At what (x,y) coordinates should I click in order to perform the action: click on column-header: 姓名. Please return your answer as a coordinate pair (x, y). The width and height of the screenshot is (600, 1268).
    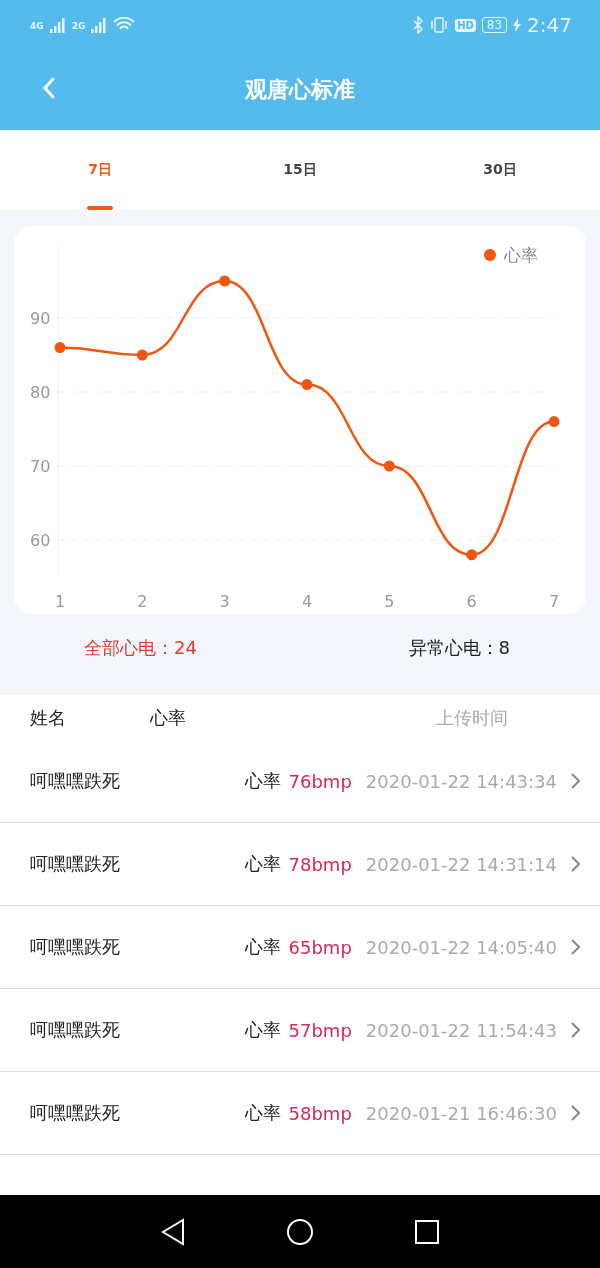
    Looking at the image, I should click on (48, 717).